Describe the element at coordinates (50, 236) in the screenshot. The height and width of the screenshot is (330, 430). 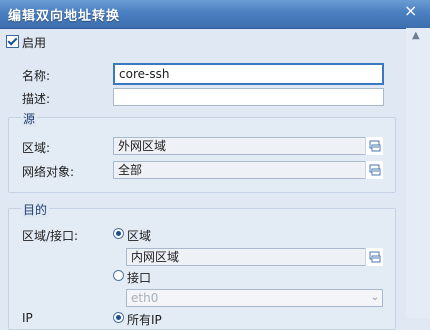
I see `zone-interface-label: 区域/接口:` at that location.